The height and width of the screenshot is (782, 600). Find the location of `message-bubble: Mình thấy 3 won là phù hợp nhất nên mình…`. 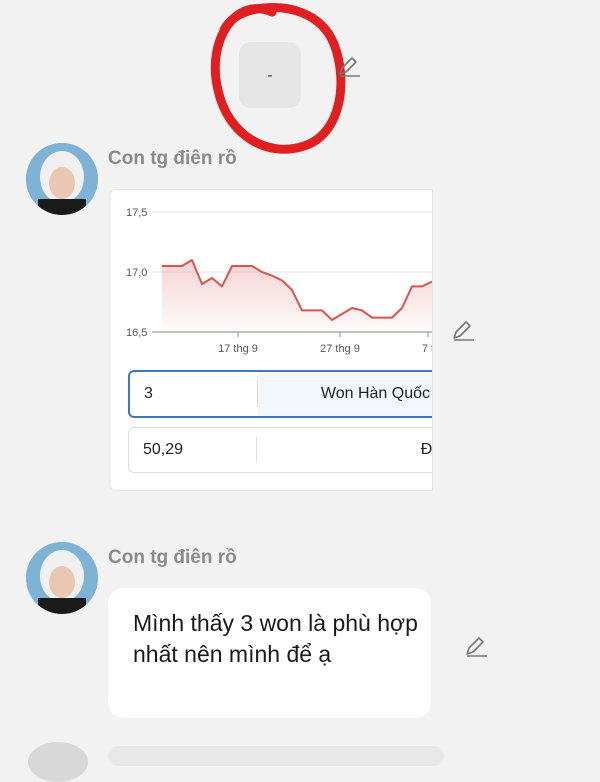

message-bubble: Mình thấy 3 won là phù hợp nhất nên mình… is located at coordinates (269, 653).